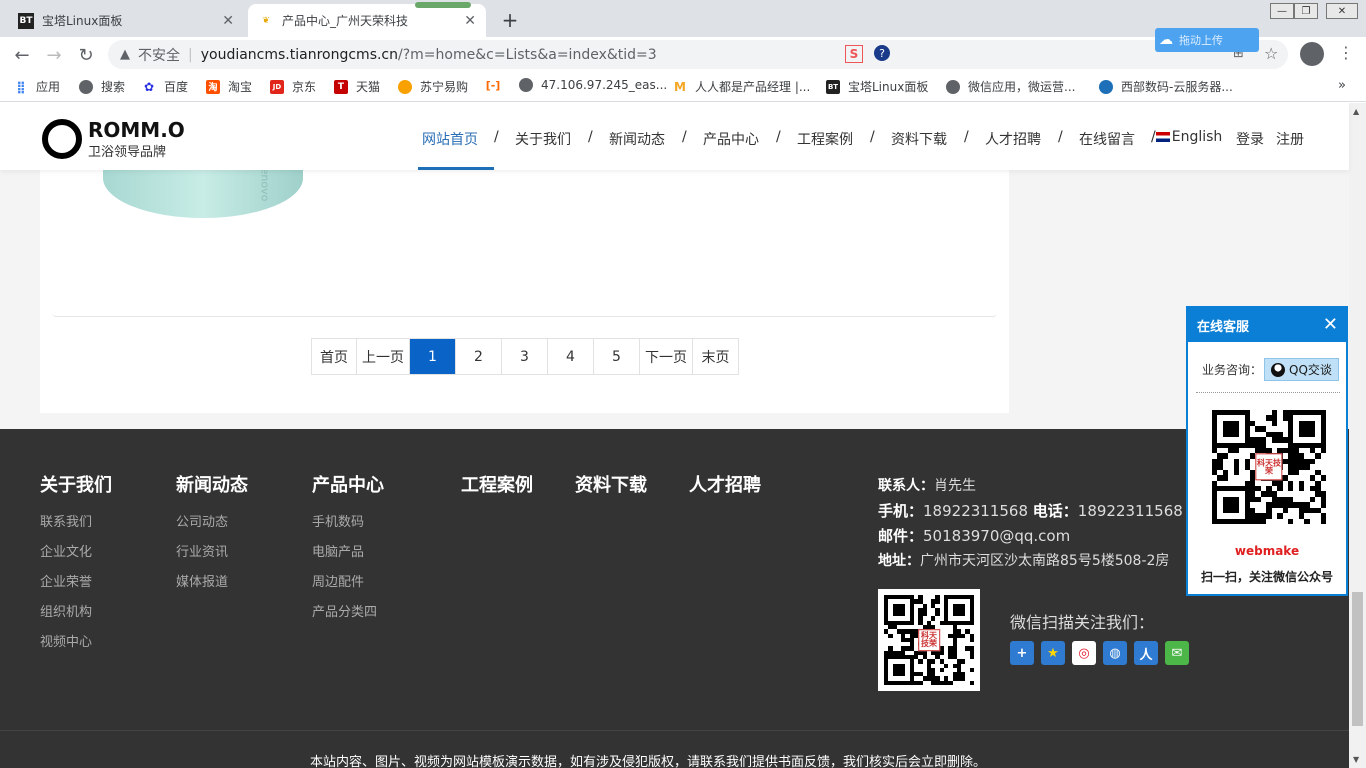  I want to click on nav-english: / English, so click(1186, 137).